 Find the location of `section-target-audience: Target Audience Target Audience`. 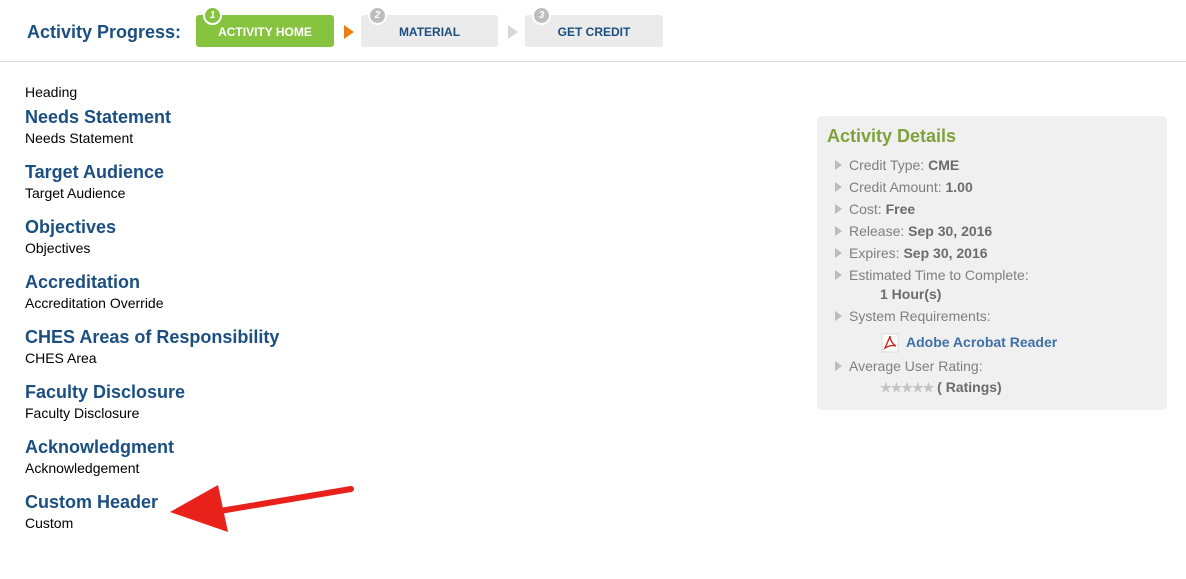

section-target-audience: Target Audience Target Audience is located at coordinates (375, 188).